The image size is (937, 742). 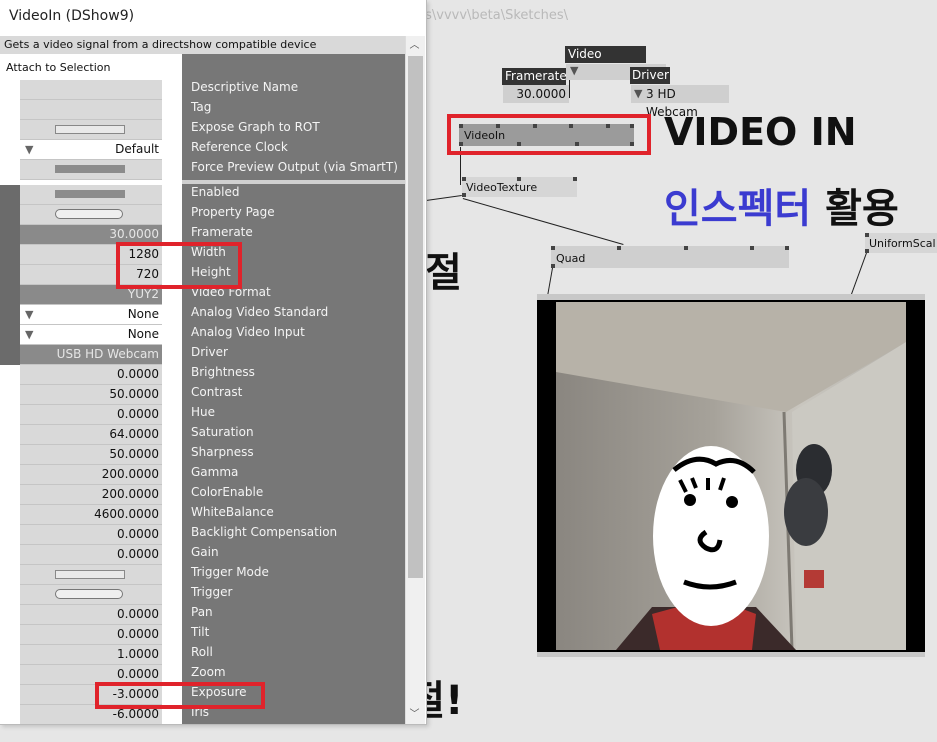 I want to click on quad-node: Quad, so click(x=670, y=257).